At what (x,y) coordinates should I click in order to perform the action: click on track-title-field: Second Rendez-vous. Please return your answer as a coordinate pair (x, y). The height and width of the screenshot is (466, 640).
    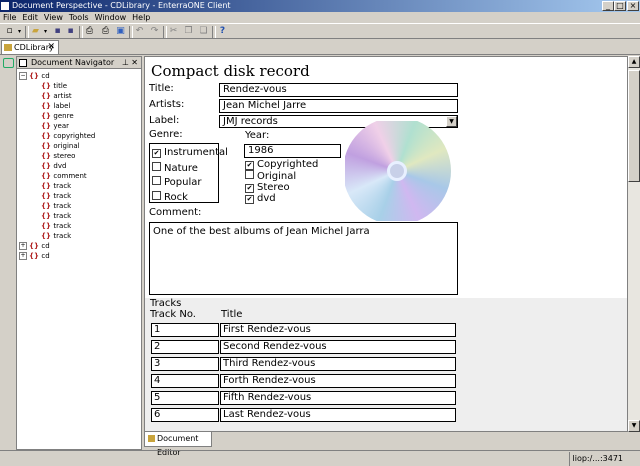
    Looking at the image, I should click on (338, 347).